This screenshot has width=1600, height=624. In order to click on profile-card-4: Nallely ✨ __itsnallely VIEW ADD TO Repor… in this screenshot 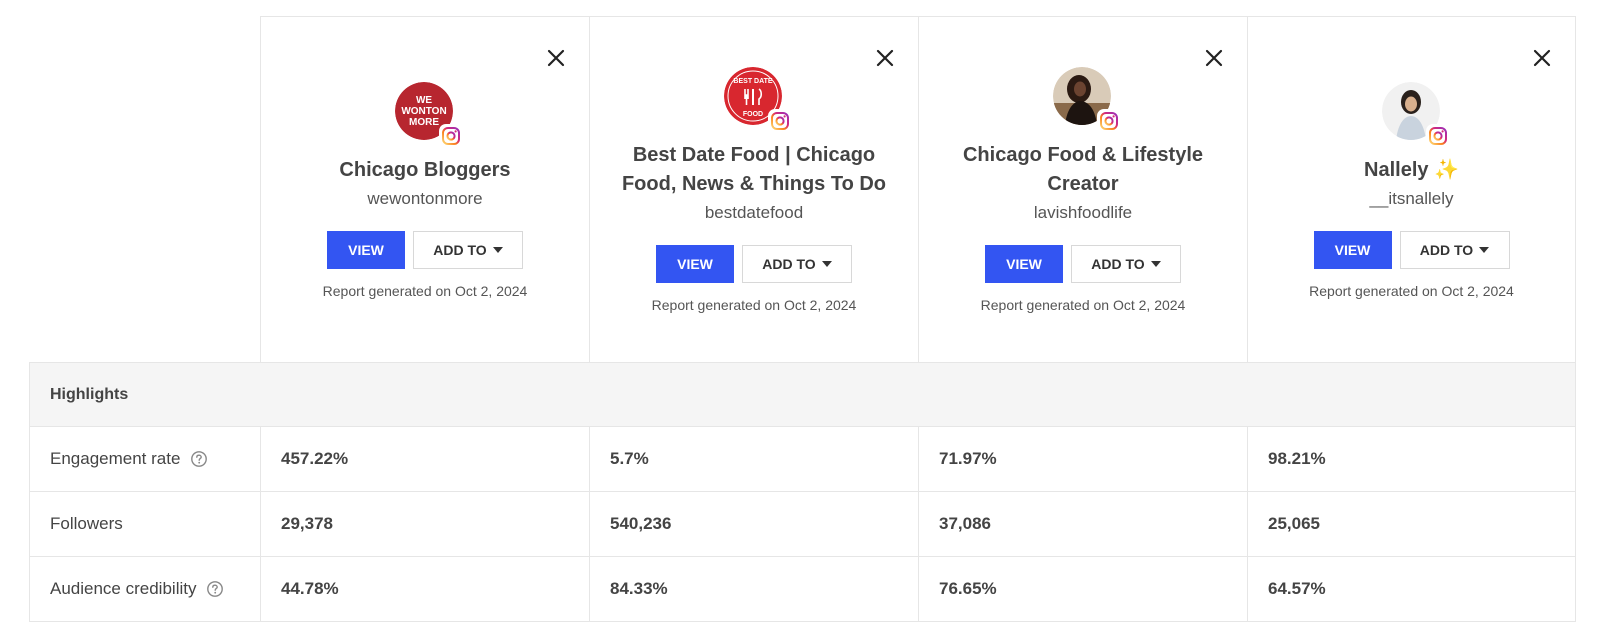, I will do `click(1411, 190)`.